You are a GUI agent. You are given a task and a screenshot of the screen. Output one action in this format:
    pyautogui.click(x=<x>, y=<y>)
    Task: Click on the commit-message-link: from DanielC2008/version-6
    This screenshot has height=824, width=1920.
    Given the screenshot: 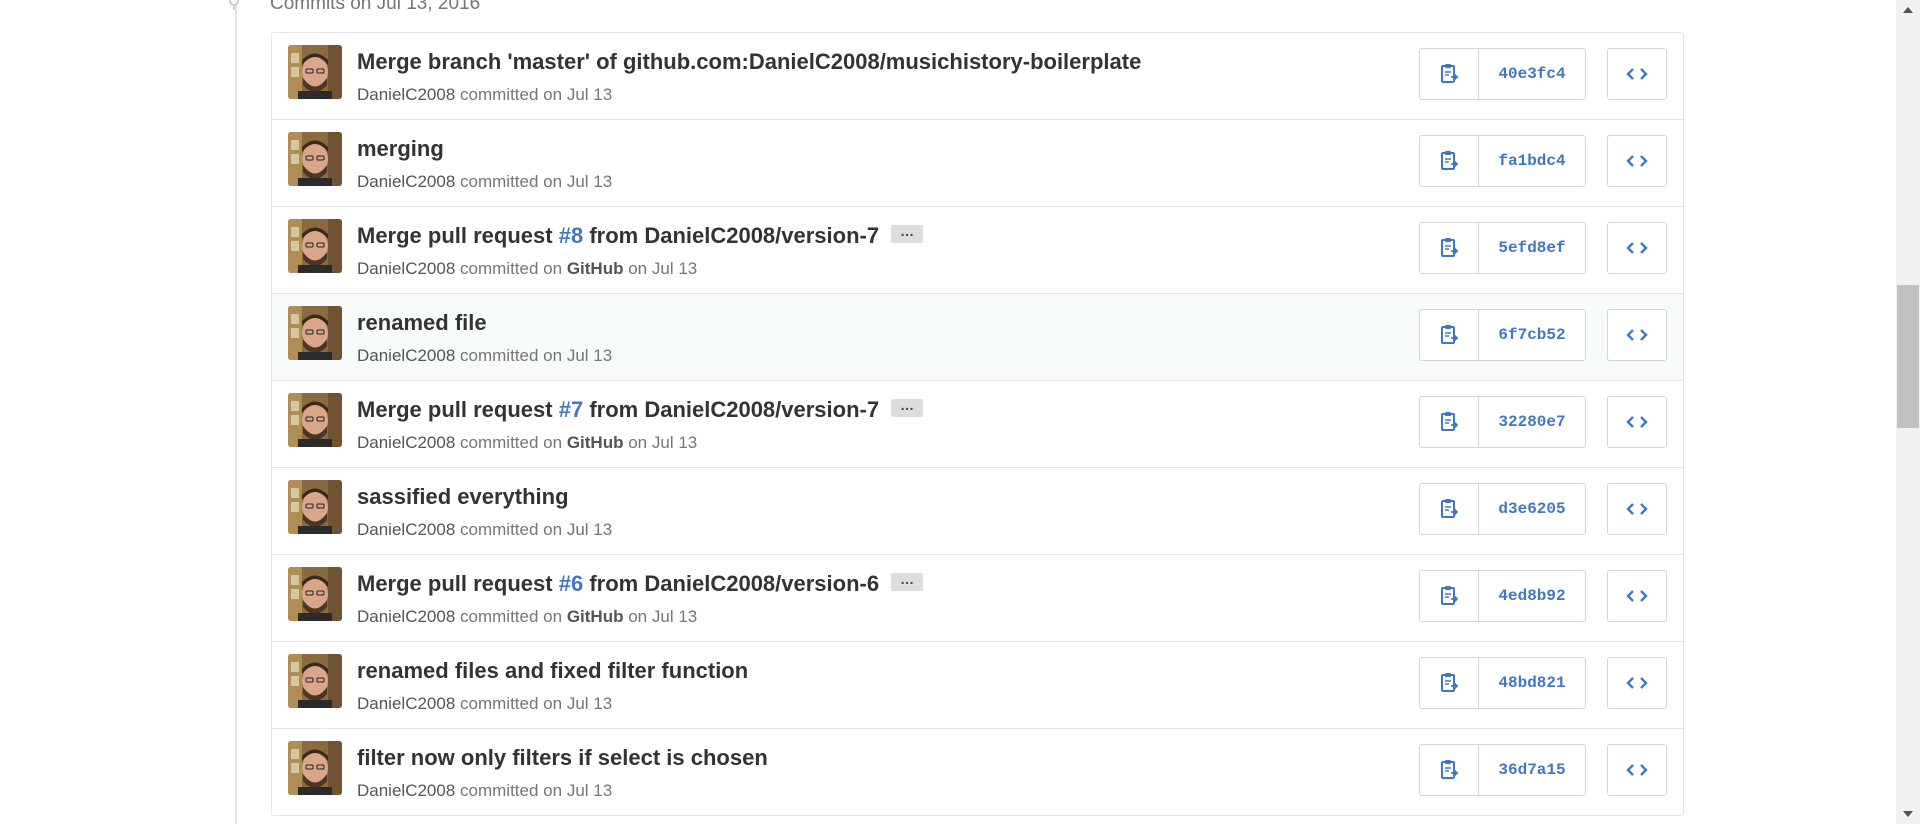 What is the action you would take?
    pyautogui.click(x=731, y=583)
    